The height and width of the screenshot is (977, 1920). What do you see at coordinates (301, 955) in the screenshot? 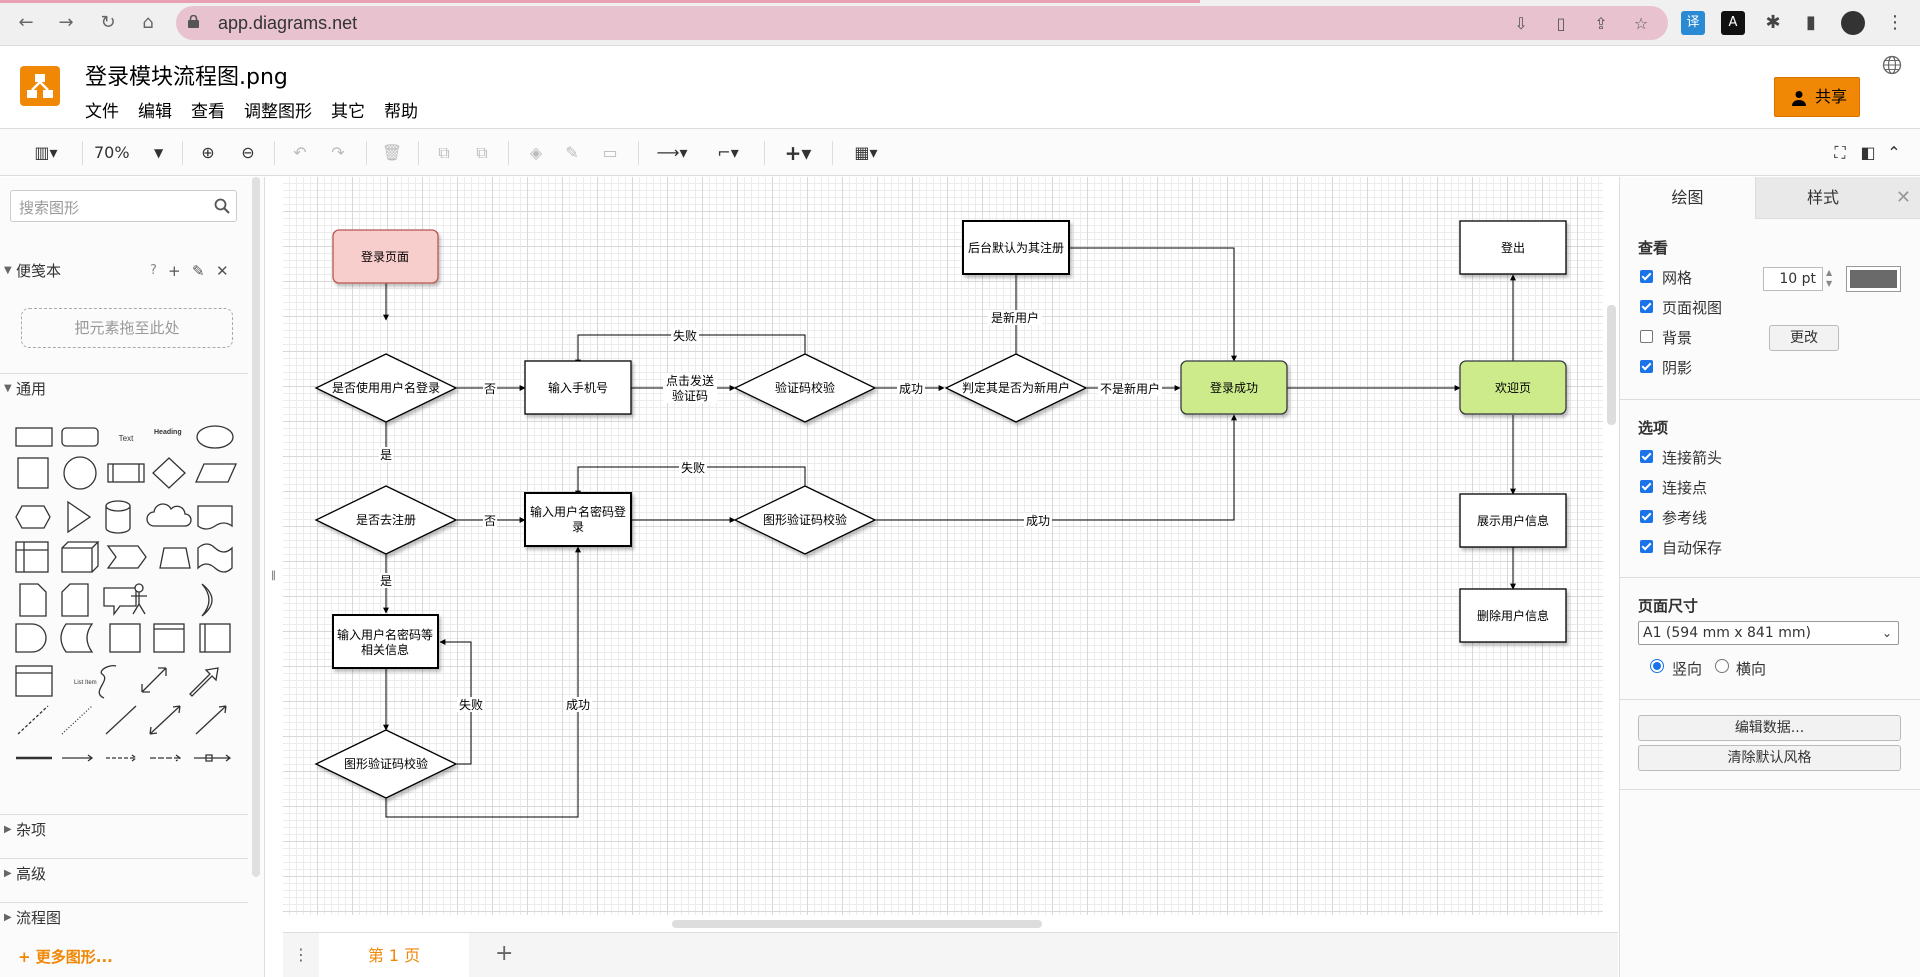
I see `pages-menu-icon: ⋮` at bounding box center [301, 955].